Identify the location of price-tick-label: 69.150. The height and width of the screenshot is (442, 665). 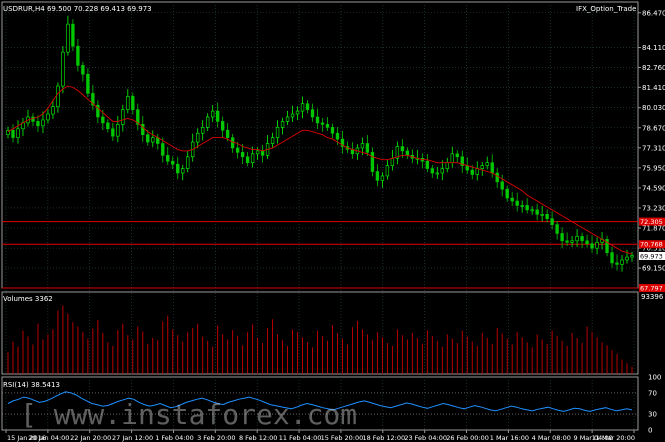
(653, 269).